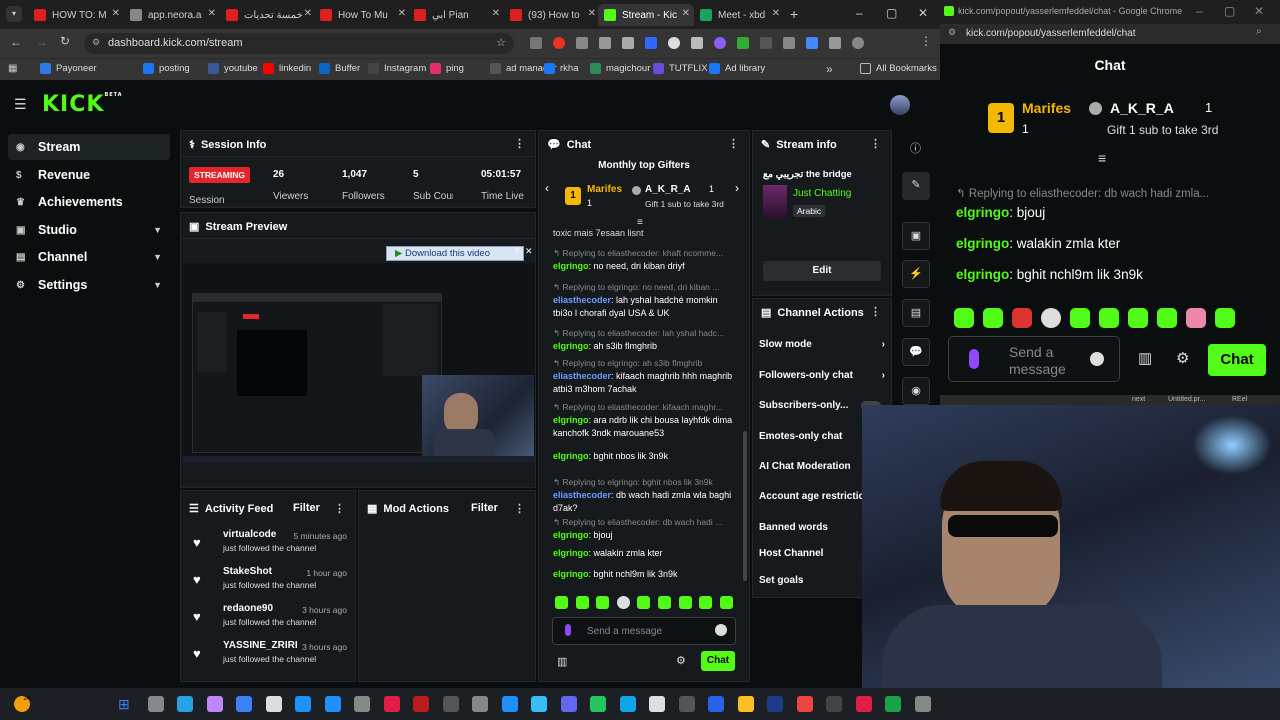  I want to click on bookmark-item: TUTFLIX, so click(680, 68).